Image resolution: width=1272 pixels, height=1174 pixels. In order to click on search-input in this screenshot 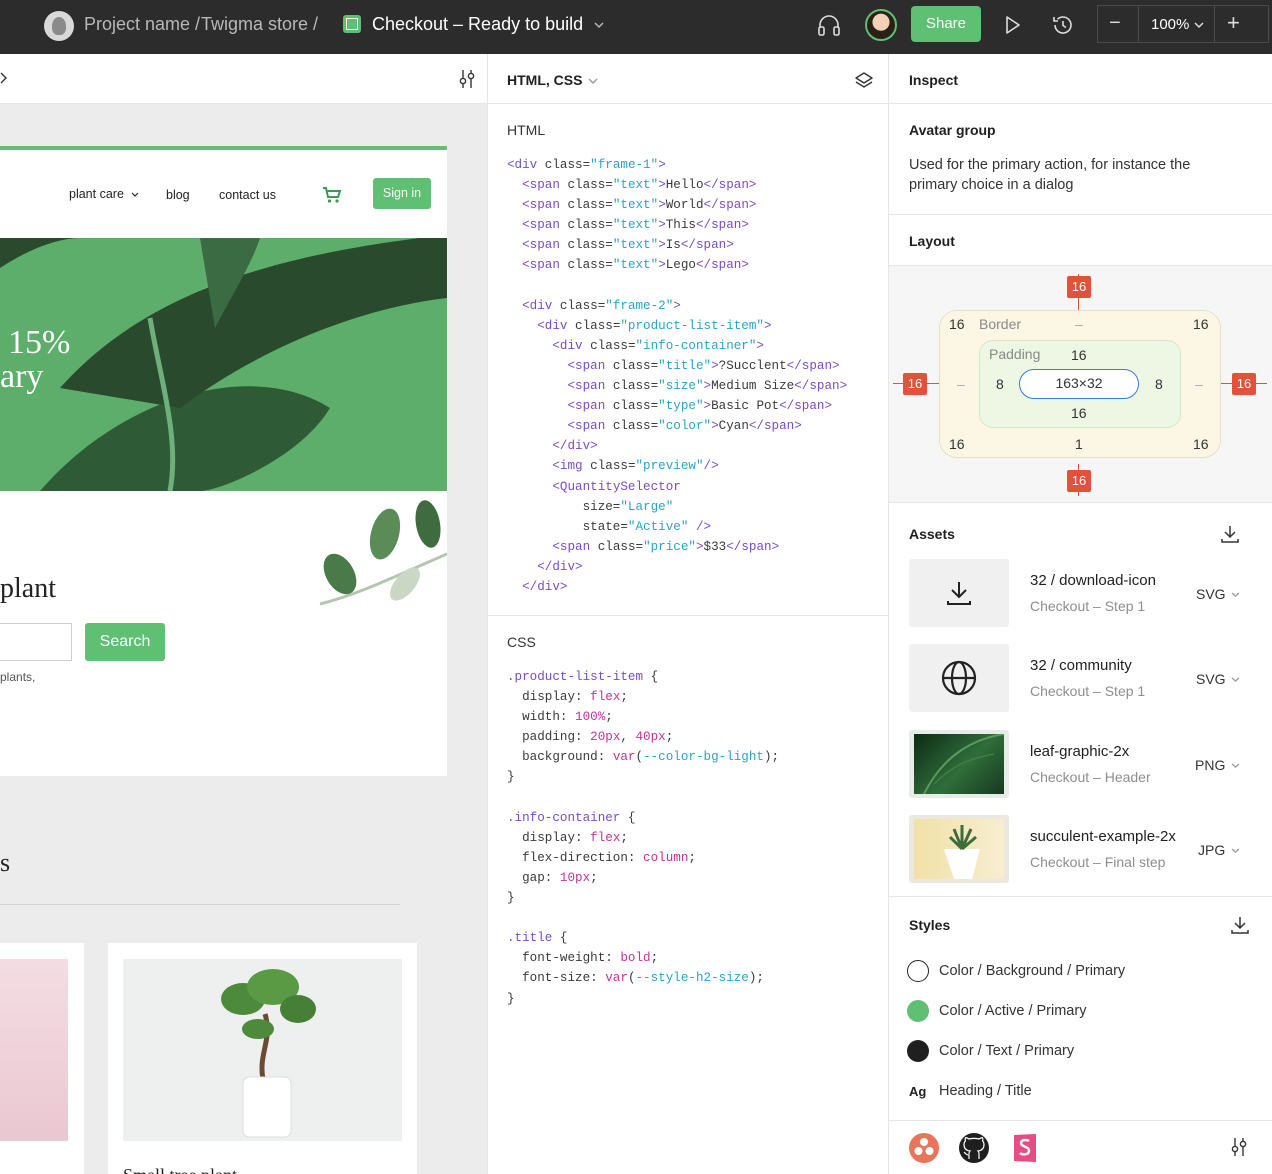, I will do `click(36, 642)`.